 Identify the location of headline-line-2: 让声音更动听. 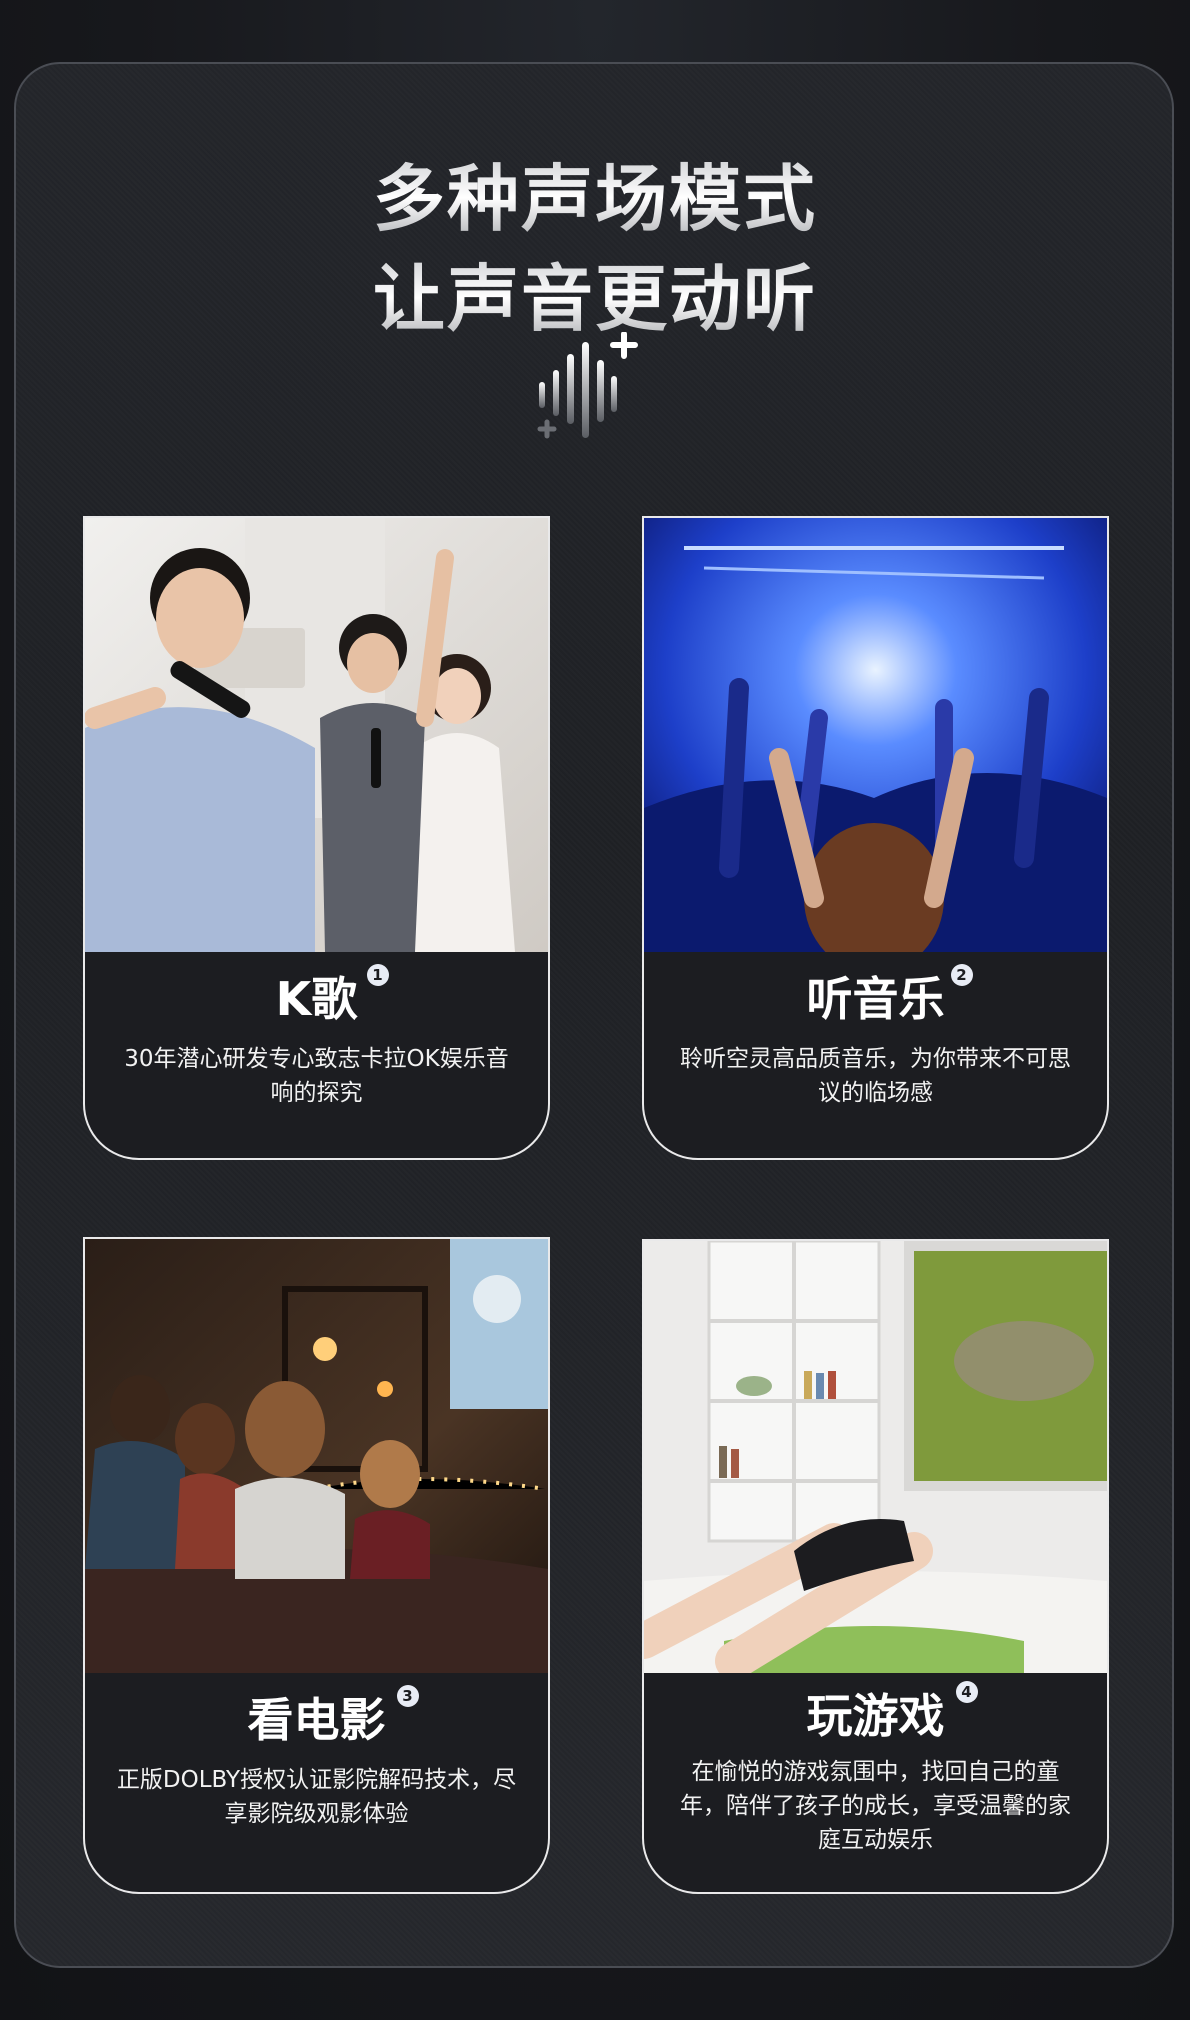
(595, 292).